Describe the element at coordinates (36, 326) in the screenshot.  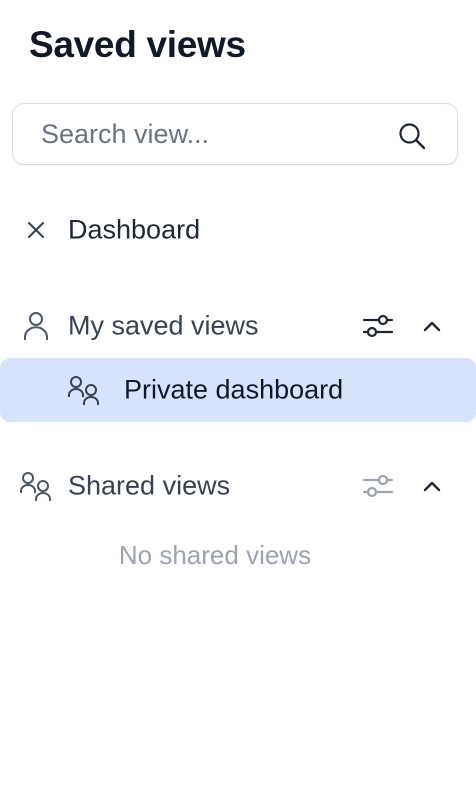
I see `user-icon` at that location.